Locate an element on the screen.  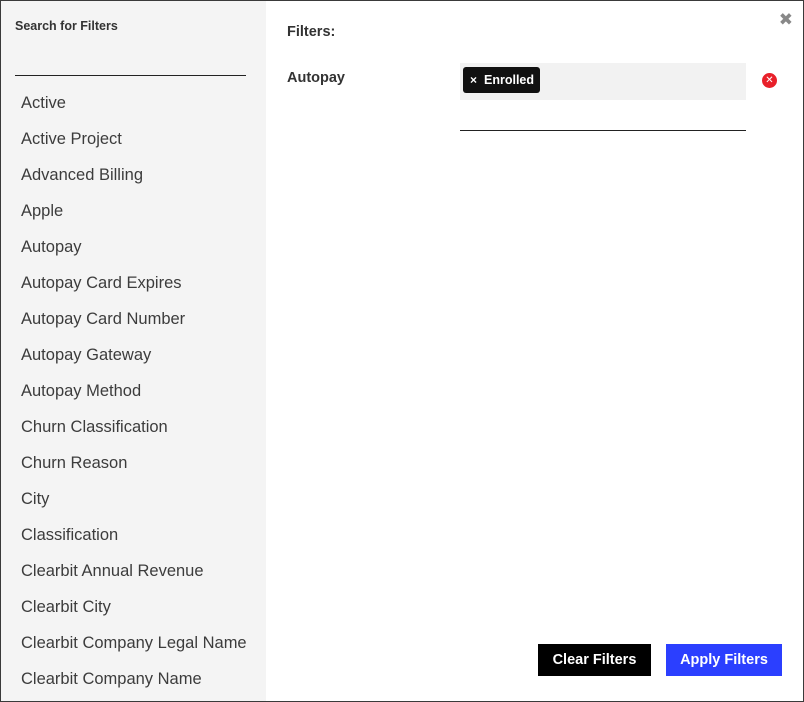
filter-option-item: City is located at coordinates (133, 499).